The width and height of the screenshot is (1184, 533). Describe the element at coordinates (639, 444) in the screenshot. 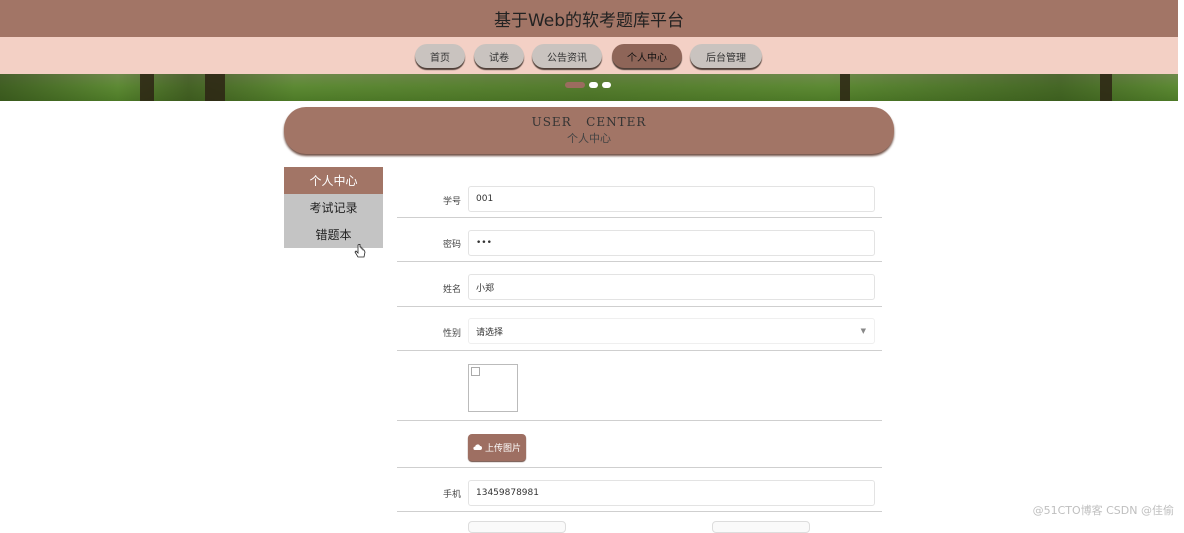

I see `form-row-upload: 上传图片` at that location.